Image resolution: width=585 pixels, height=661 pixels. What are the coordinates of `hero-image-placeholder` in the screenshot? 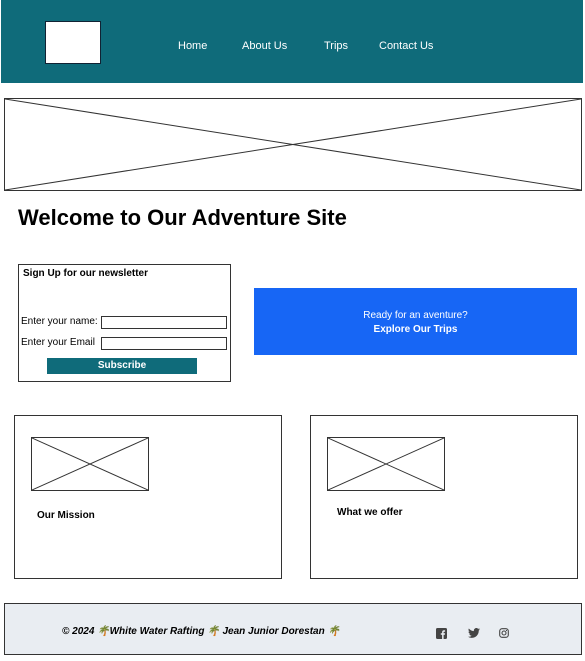 It's located at (293, 144).